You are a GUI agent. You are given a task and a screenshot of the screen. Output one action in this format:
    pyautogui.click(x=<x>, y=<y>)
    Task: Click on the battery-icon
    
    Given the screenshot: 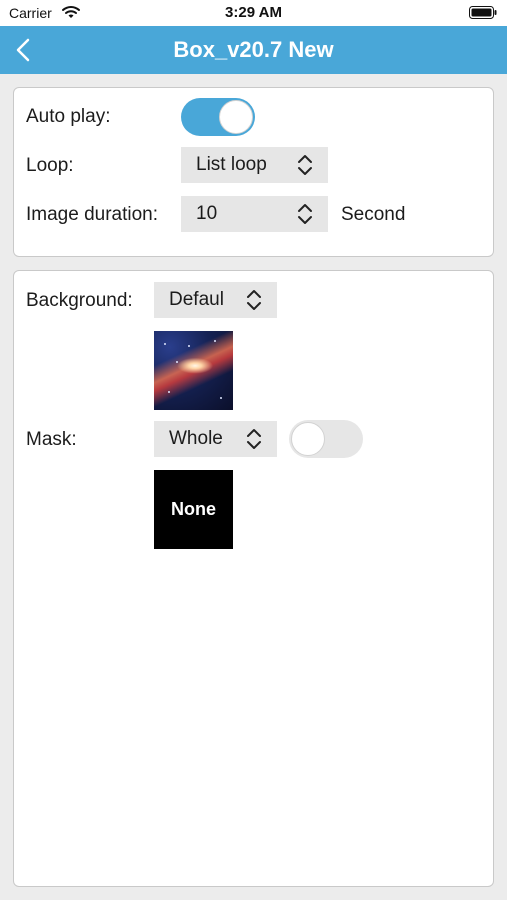 What is the action you would take?
    pyautogui.click(x=483, y=12)
    